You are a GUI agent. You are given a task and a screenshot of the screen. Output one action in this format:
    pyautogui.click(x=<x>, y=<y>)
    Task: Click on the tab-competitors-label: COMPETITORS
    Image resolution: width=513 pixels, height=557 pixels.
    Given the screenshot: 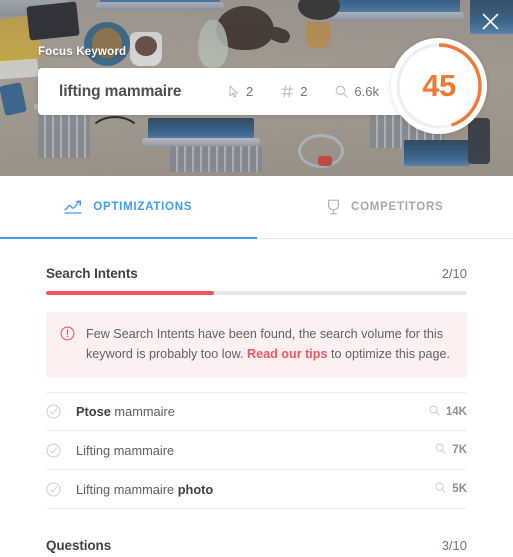 What is the action you would take?
    pyautogui.click(x=397, y=207)
    